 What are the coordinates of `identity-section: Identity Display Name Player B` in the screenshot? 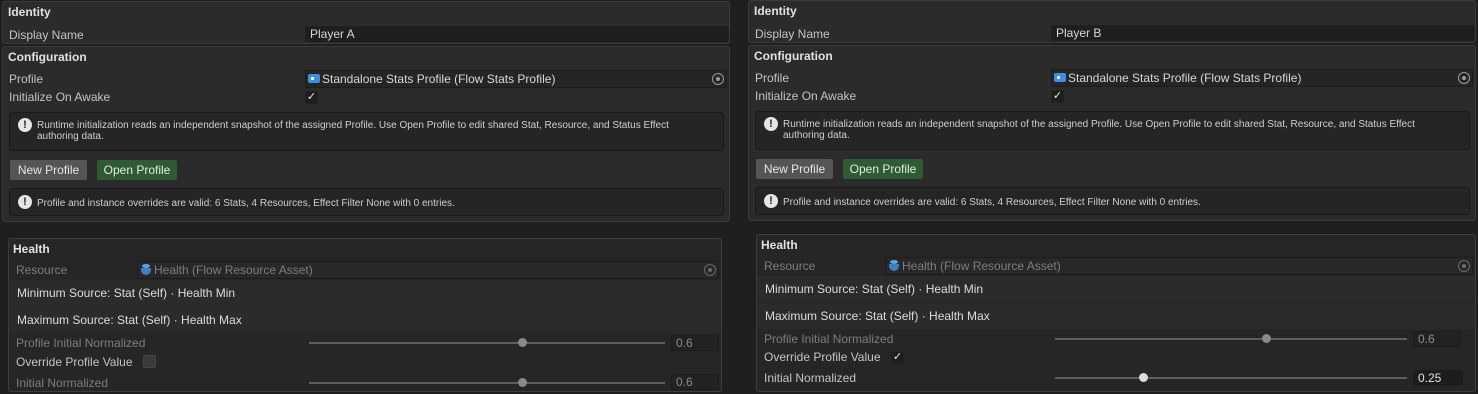 It's located at (1112, 21).